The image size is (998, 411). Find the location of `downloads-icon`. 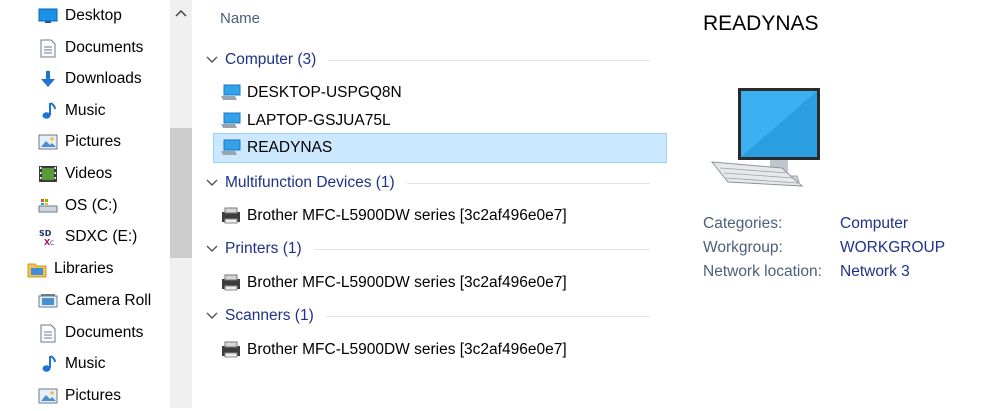

downloads-icon is located at coordinates (48, 79).